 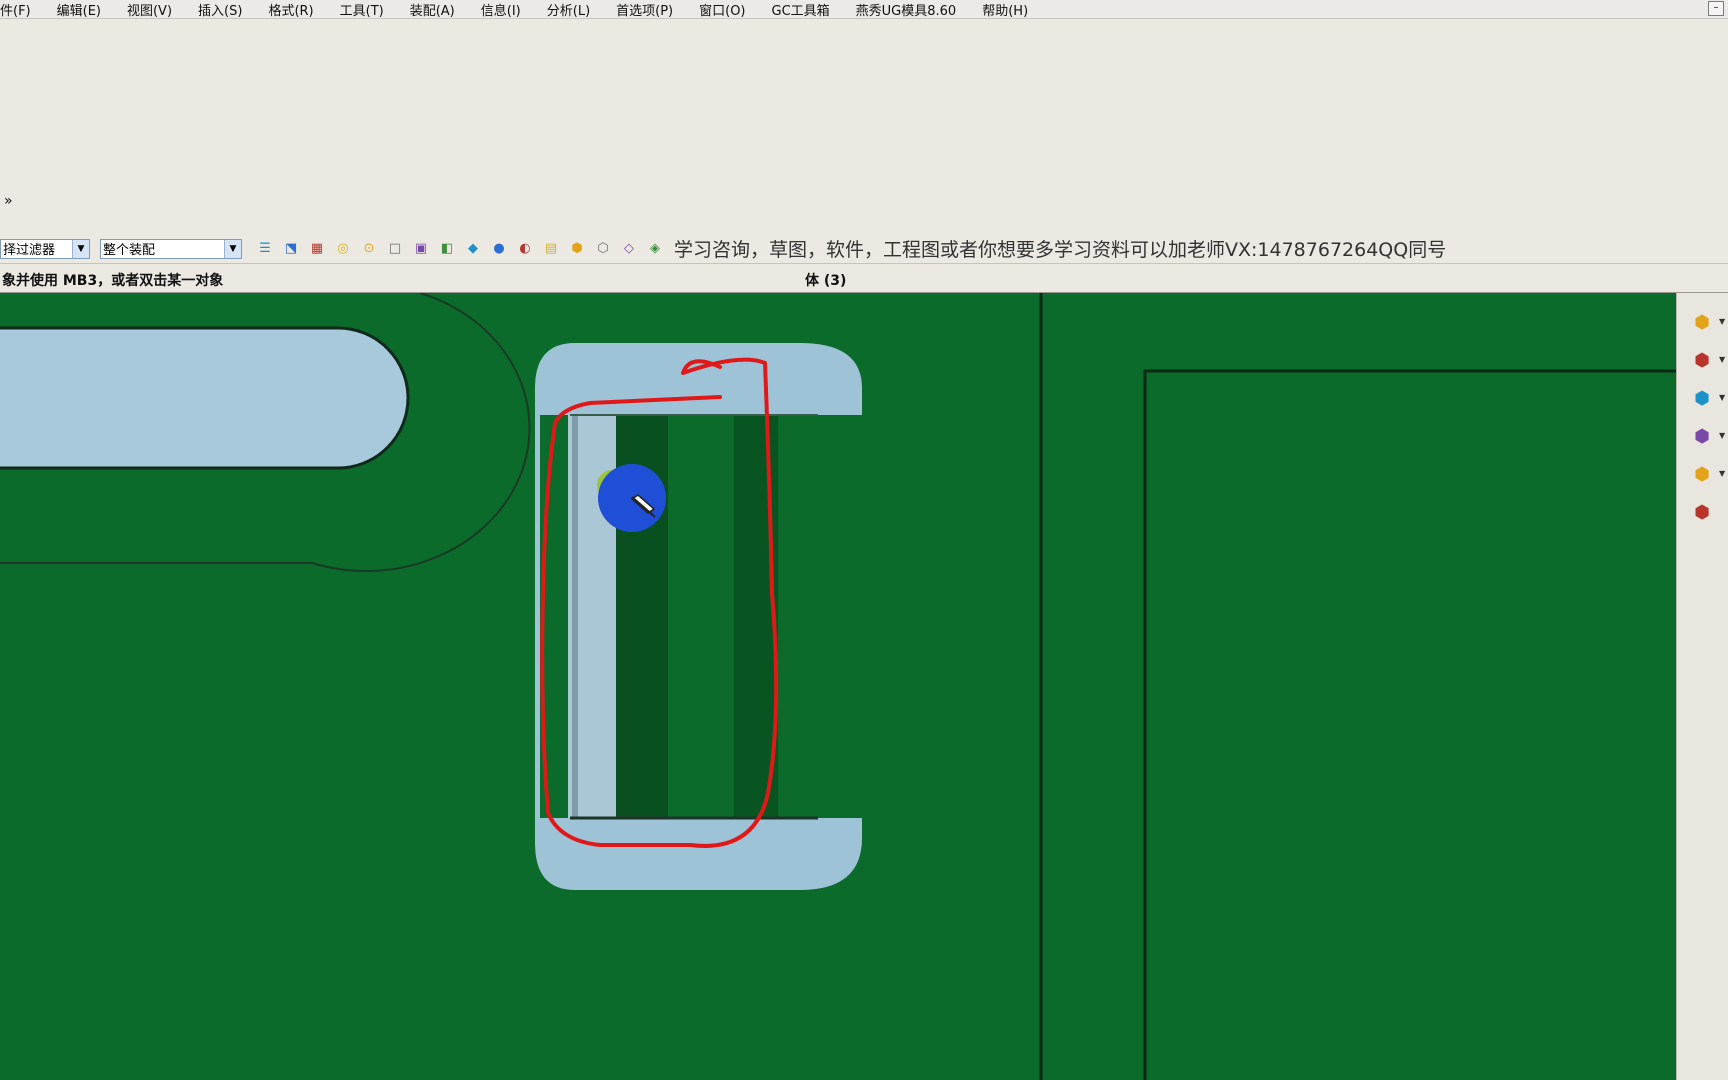 I want to click on web-browser-icon-glyph: ⬢, so click(x=1702, y=512).